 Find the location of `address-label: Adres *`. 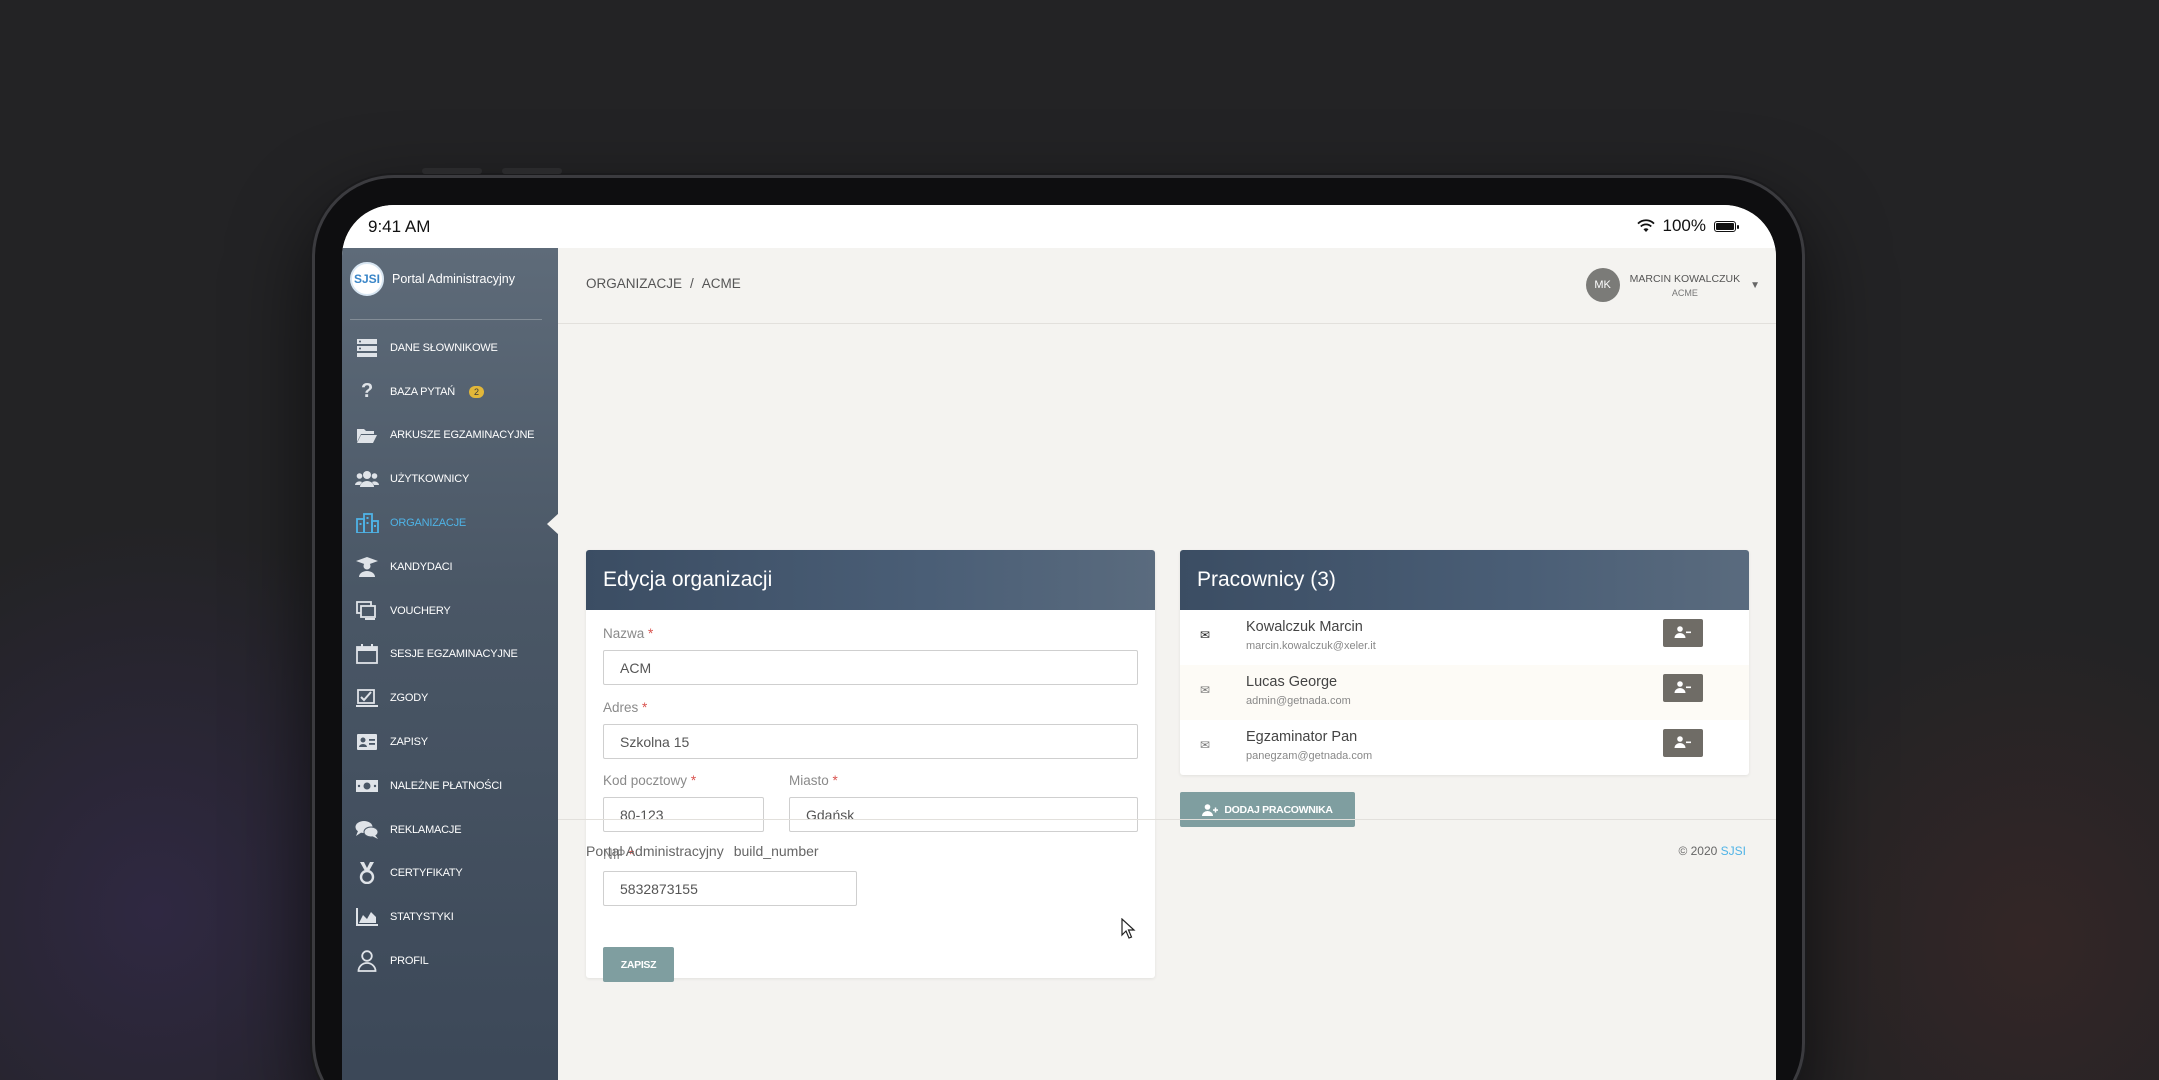

address-label: Adres * is located at coordinates (625, 707).